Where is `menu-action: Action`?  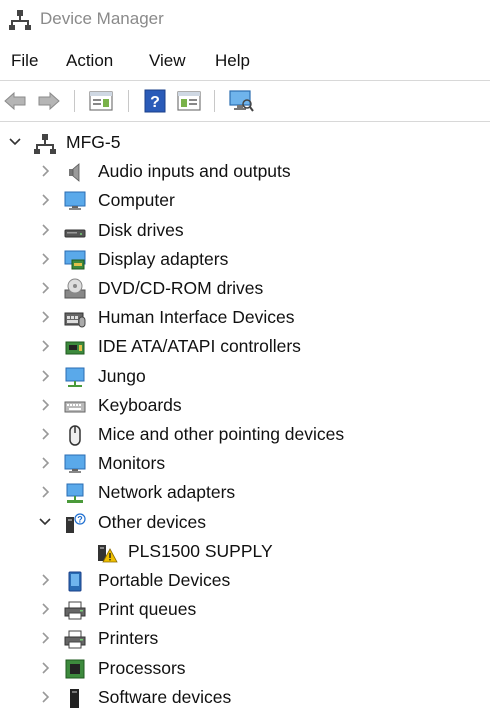
menu-action: Action is located at coordinates (89, 61).